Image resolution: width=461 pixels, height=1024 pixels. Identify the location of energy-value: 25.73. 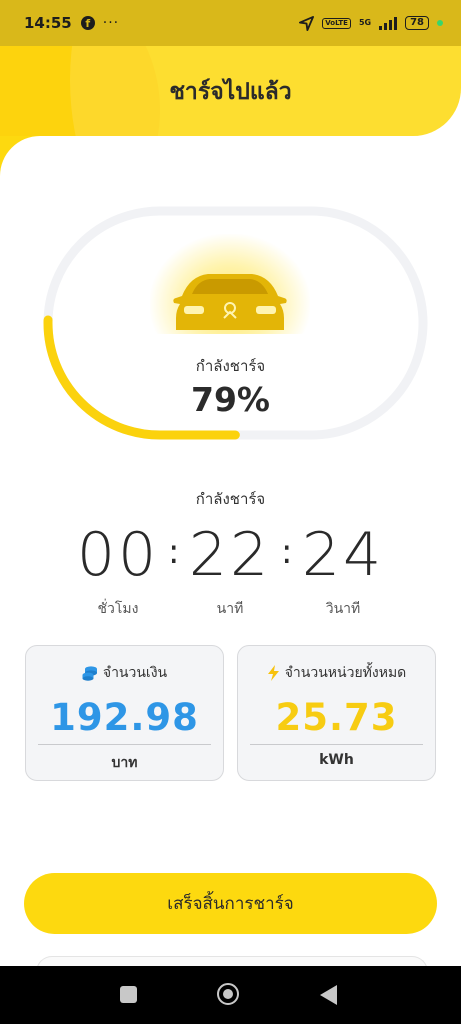
(336, 717).